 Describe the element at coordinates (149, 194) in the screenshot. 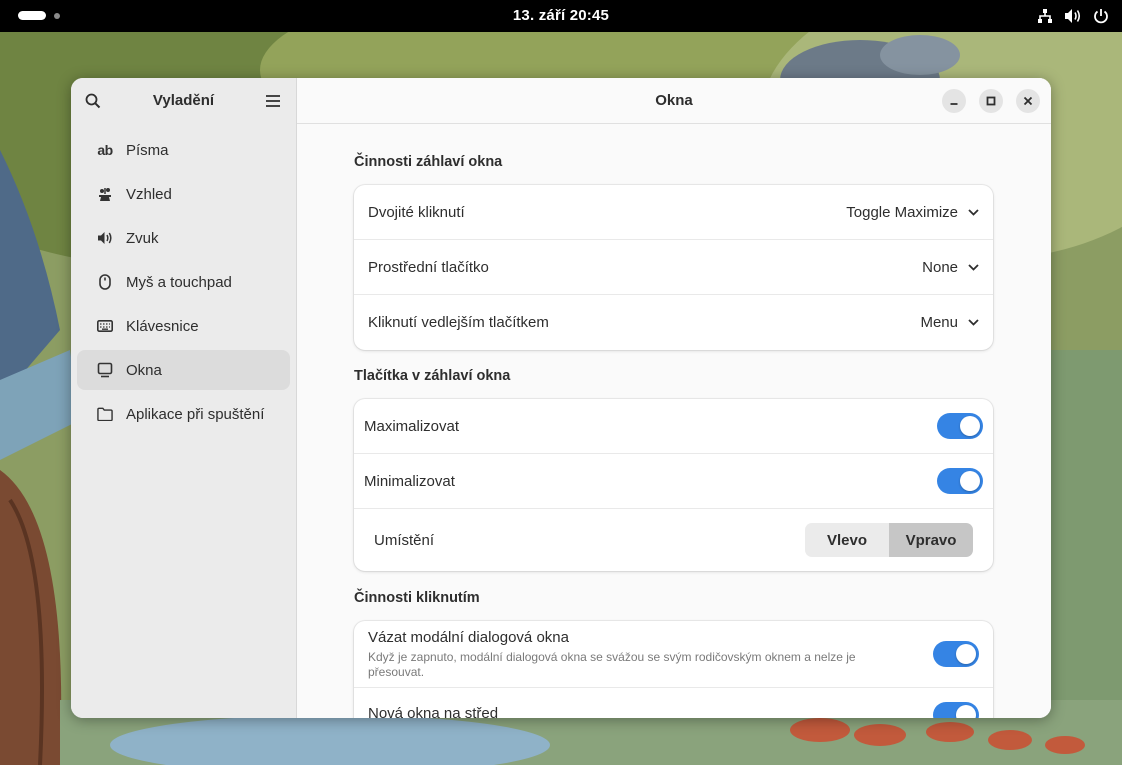

I see `sidebar-item-label: Vzhled` at that location.